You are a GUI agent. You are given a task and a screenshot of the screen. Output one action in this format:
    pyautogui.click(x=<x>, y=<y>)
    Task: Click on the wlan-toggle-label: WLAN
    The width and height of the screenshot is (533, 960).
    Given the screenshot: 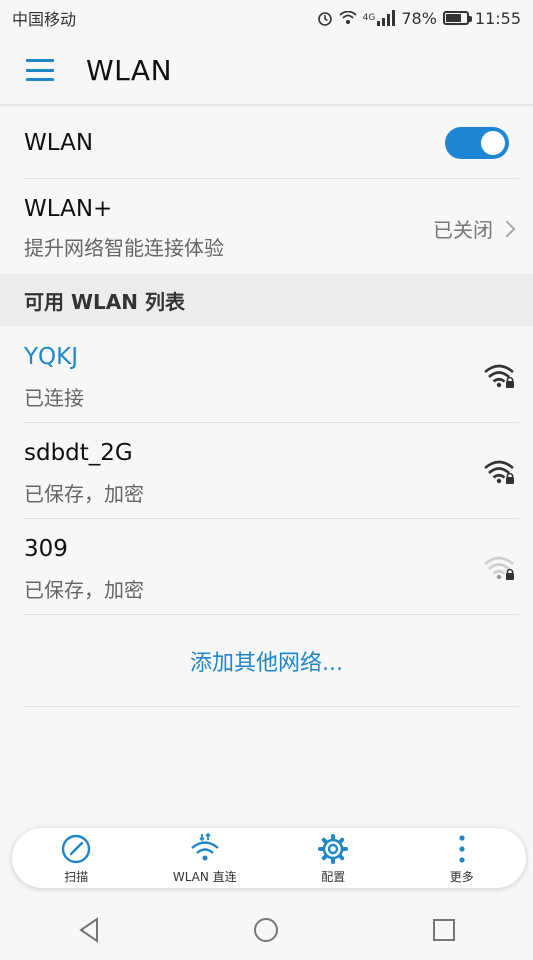 What is the action you would take?
    pyautogui.click(x=59, y=143)
    